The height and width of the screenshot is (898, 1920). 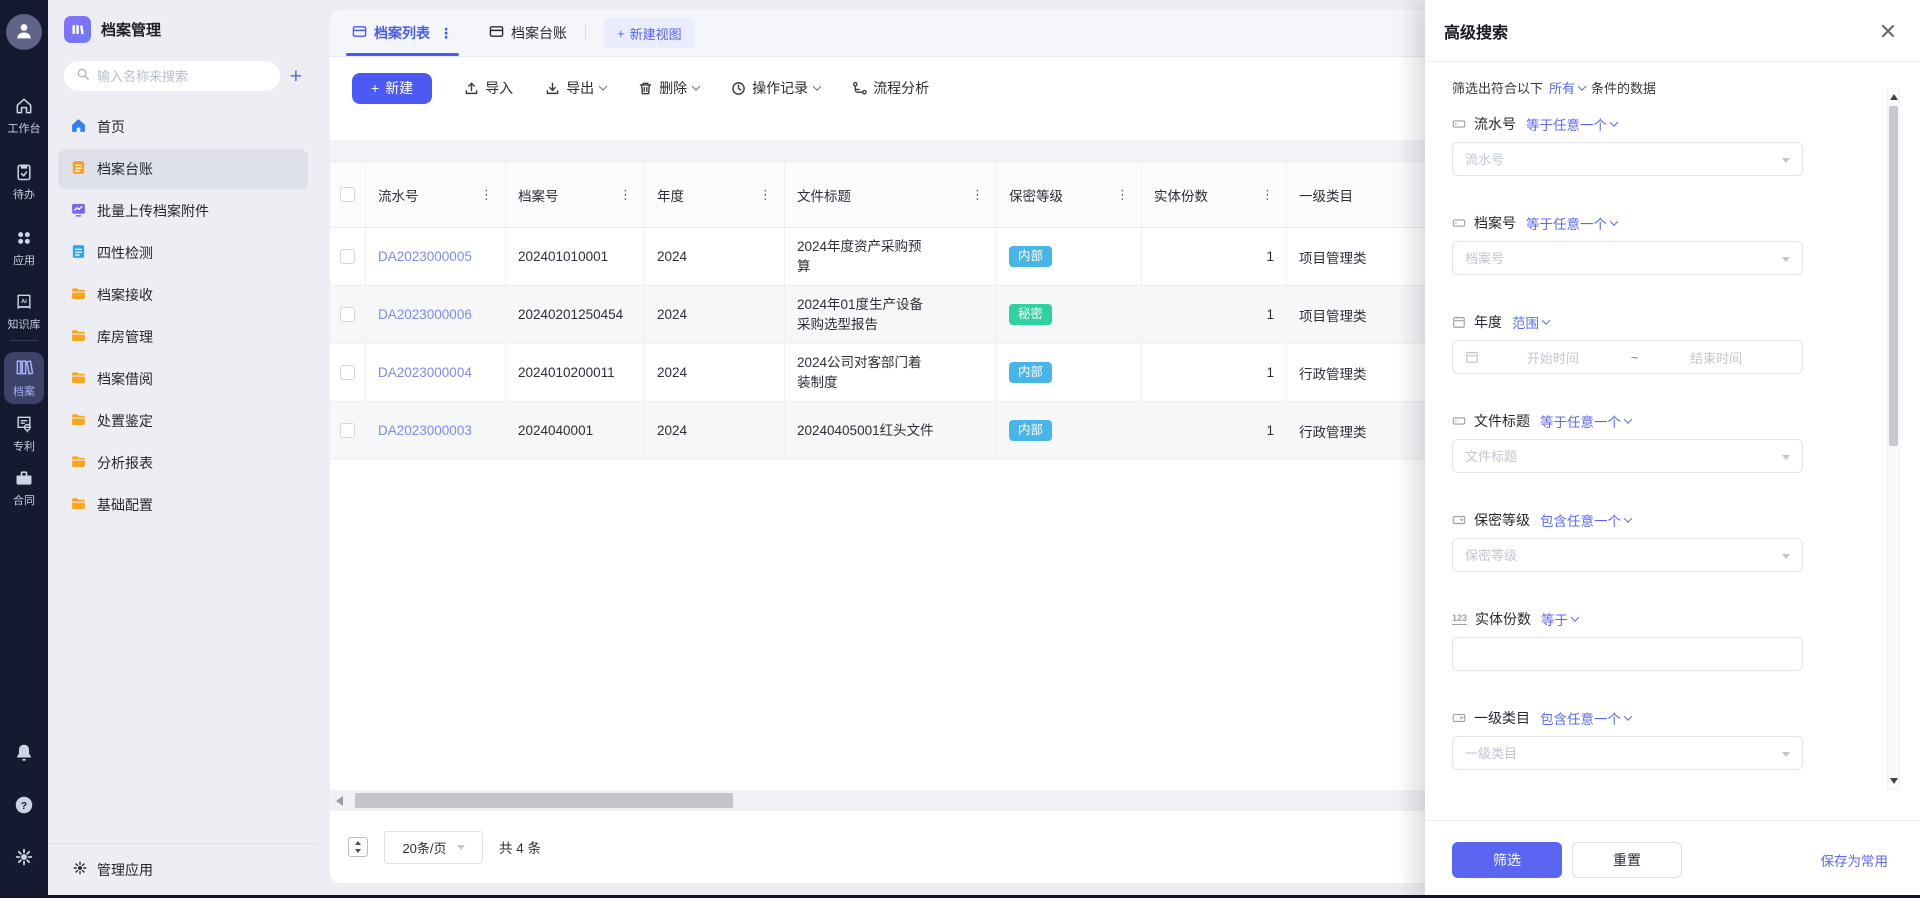 What do you see at coordinates (1560, 619) in the screenshot?
I see `condition-dropdown: 等于` at bounding box center [1560, 619].